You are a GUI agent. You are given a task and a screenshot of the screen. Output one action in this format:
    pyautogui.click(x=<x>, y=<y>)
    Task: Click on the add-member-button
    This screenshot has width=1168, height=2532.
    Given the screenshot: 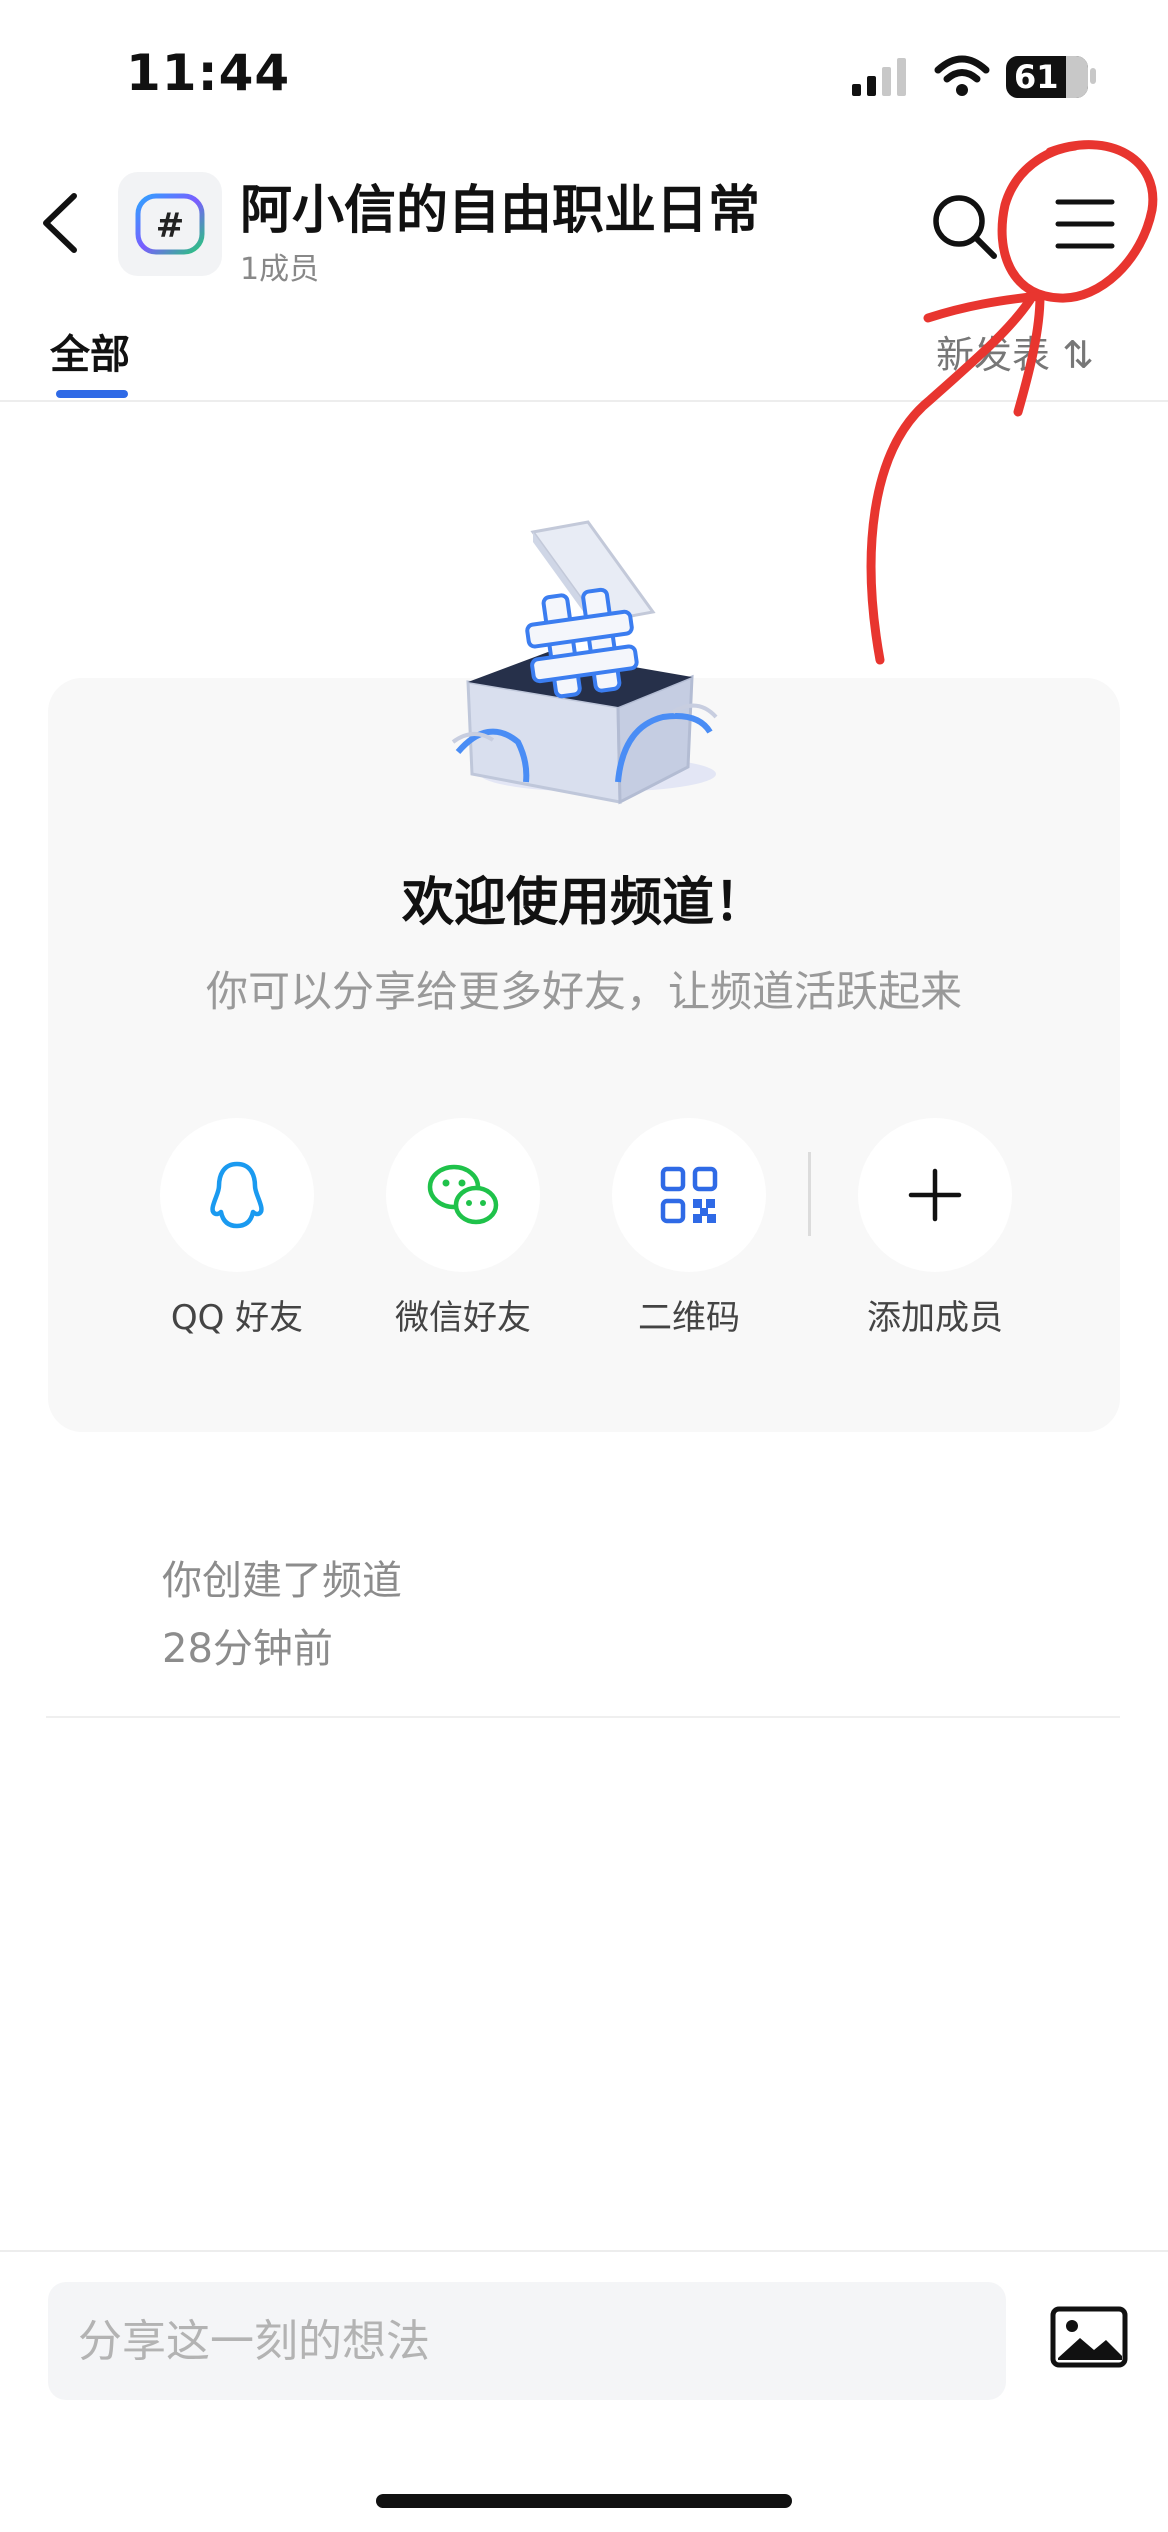 What is the action you would take?
    pyautogui.click(x=935, y=1195)
    